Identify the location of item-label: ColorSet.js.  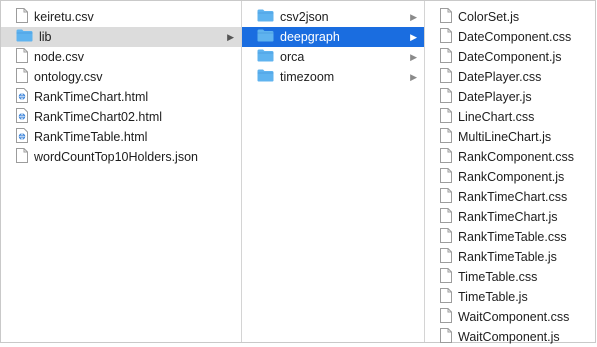
(489, 17).